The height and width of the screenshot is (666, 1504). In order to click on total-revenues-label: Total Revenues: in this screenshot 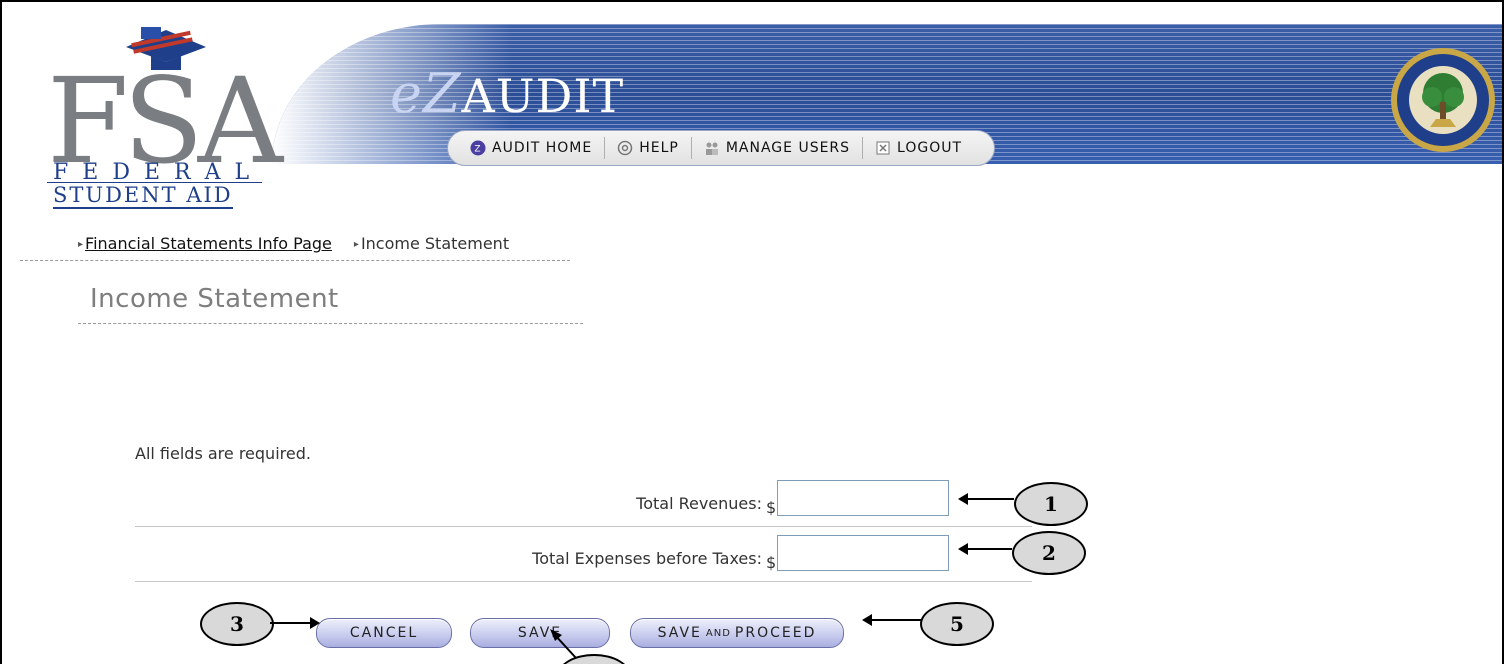, I will do `click(699, 503)`.